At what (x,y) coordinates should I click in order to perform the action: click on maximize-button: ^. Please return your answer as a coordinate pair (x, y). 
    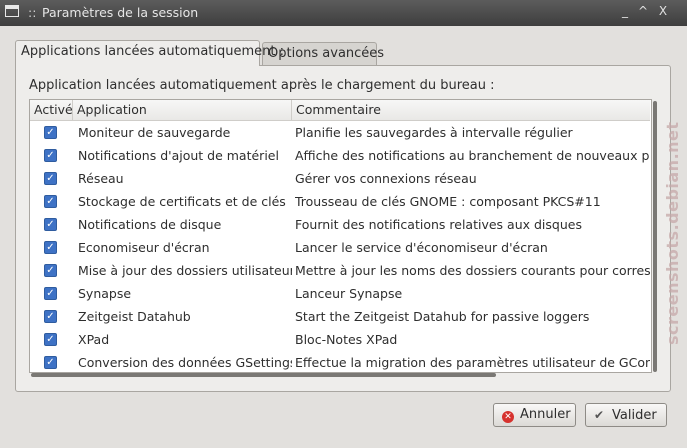
    Looking at the image, I should click on (643, 11).